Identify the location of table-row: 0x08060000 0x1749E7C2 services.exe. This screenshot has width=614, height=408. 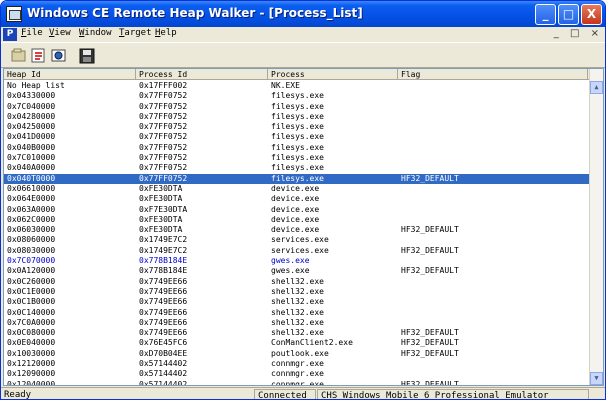
(303, 240).